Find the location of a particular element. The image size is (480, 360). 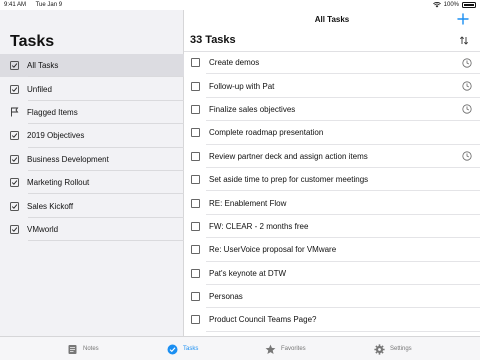

sidebar-item-label: Marketing Rollout is located at coordinates (58, 183).